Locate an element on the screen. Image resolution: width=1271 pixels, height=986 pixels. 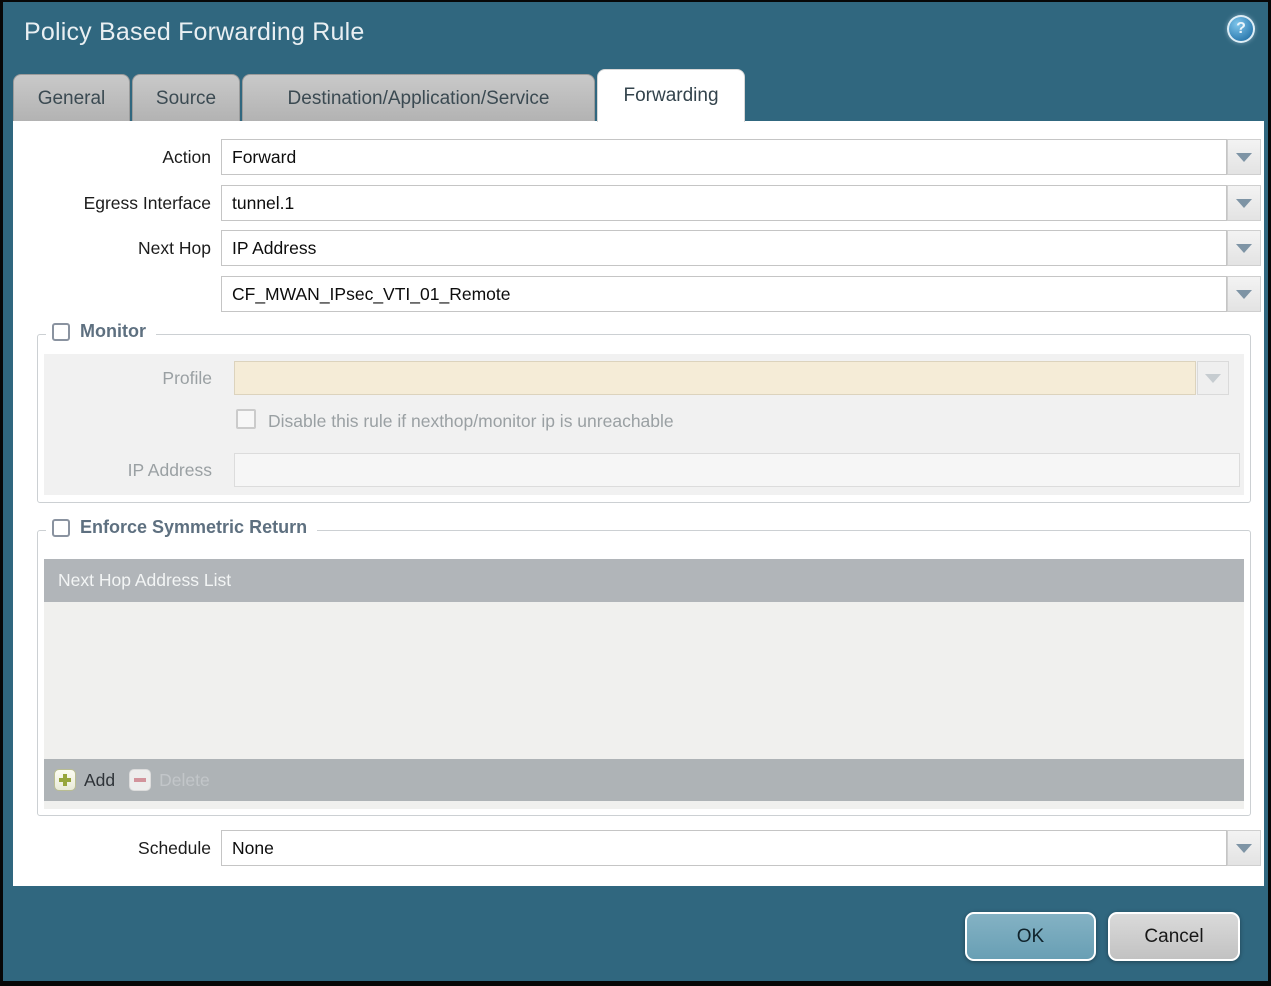
next-hop-address-select: CF_MWAN_IPsec_VTI_01_Remote is located at coordinates (724, 294).